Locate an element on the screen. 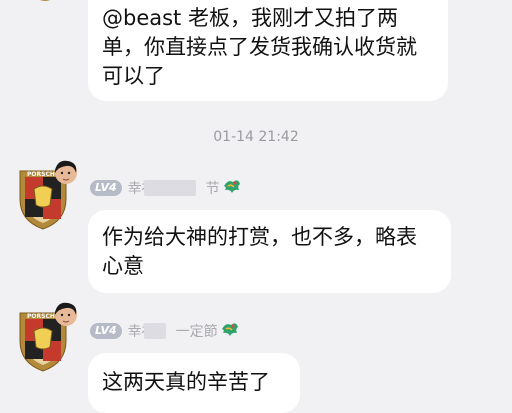 The width and height of the screenshot is (512, 413). message-text-2: 作为给大神的打赏，也不多，略表心意 is located at coordinates (259, 251).